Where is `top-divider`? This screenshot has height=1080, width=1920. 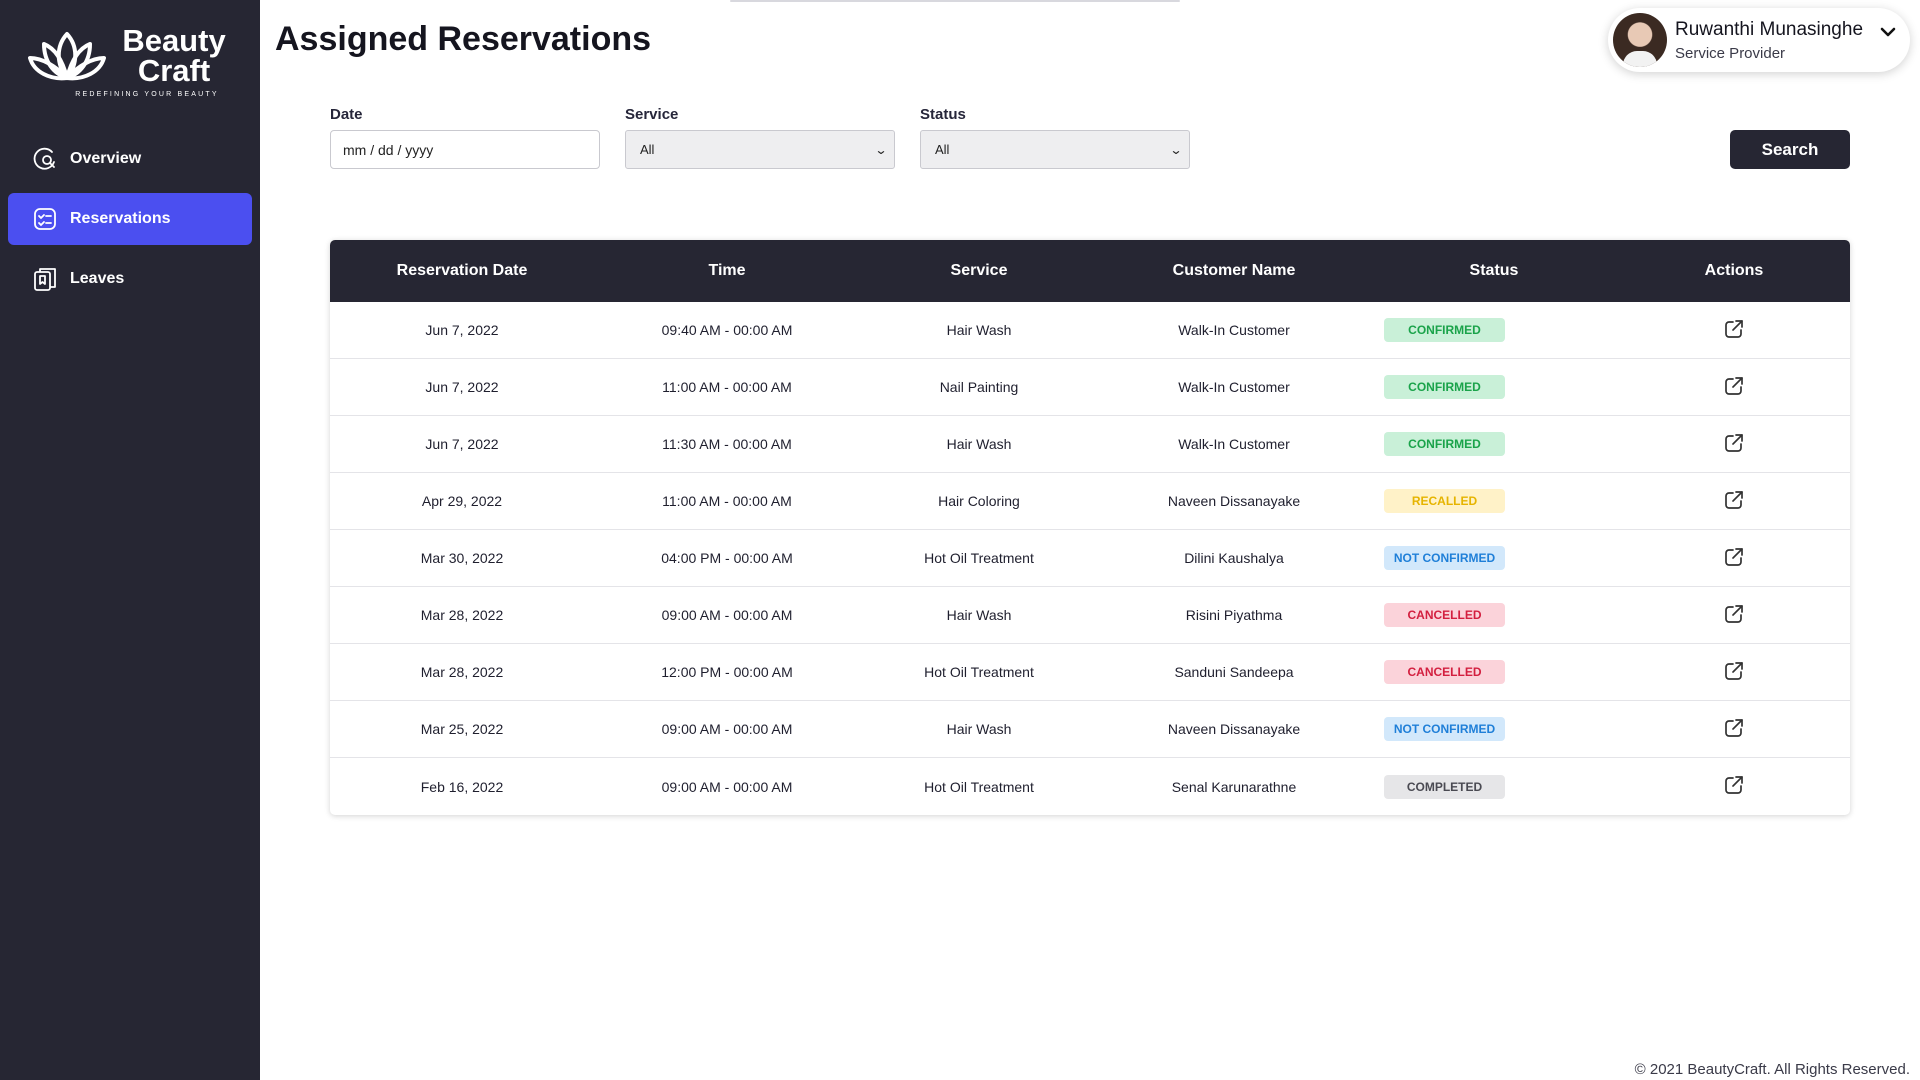
top-divider is located at coordinates (955, 1).